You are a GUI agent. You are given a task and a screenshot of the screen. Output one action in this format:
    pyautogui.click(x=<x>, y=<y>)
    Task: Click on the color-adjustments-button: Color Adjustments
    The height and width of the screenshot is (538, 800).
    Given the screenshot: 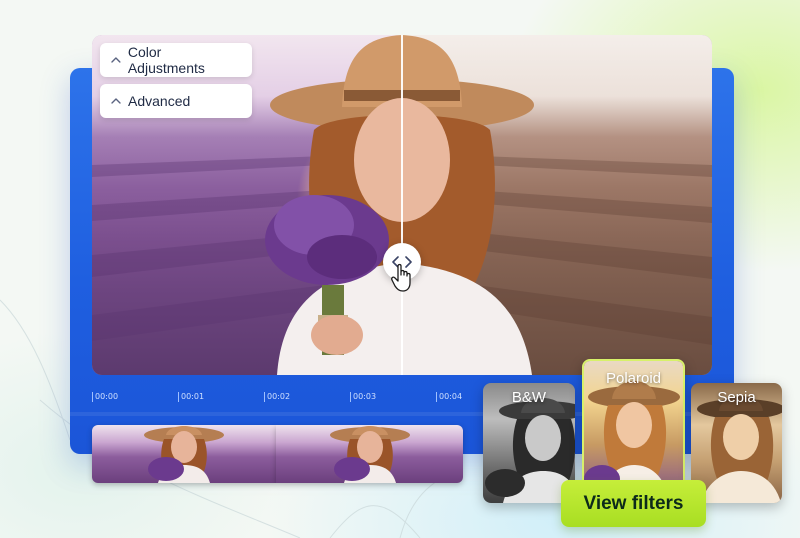 What is the action you would take?
    pyautogui.click(x=176, y=60)
    